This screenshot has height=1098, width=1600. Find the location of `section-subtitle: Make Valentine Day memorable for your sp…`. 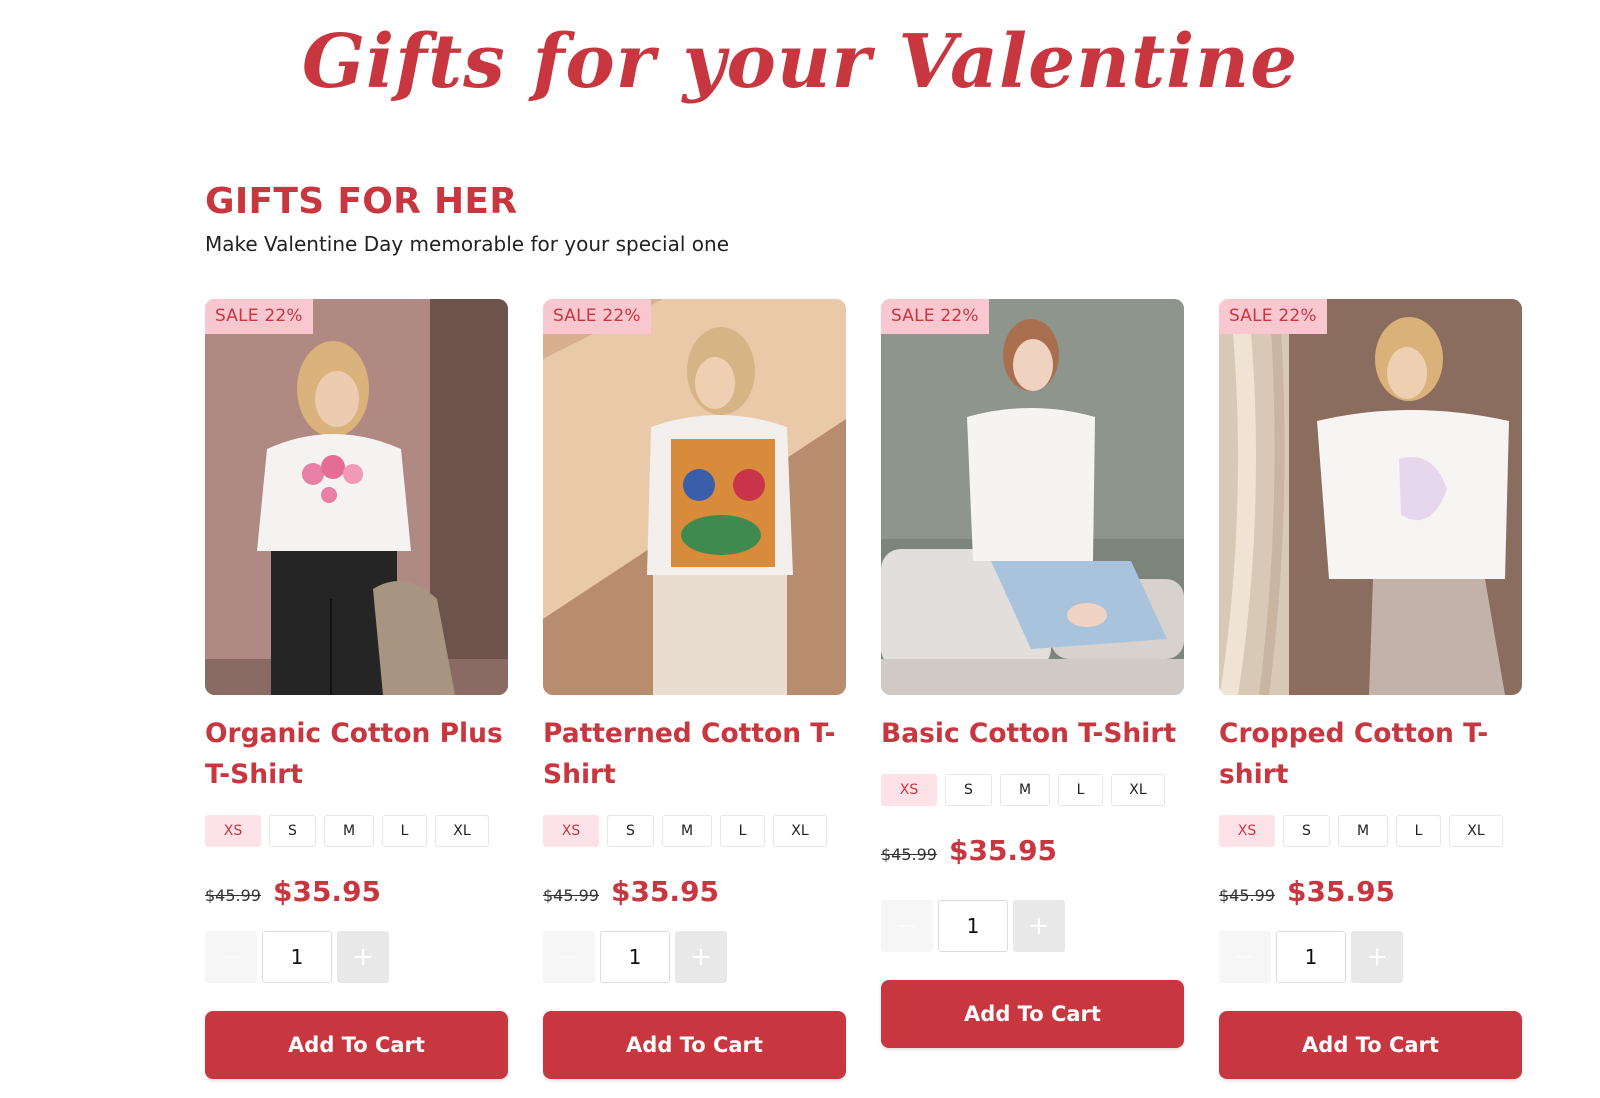

section-subtitle: Make Valentine Day memorable for your sp… is located at coordinates (467, 244).